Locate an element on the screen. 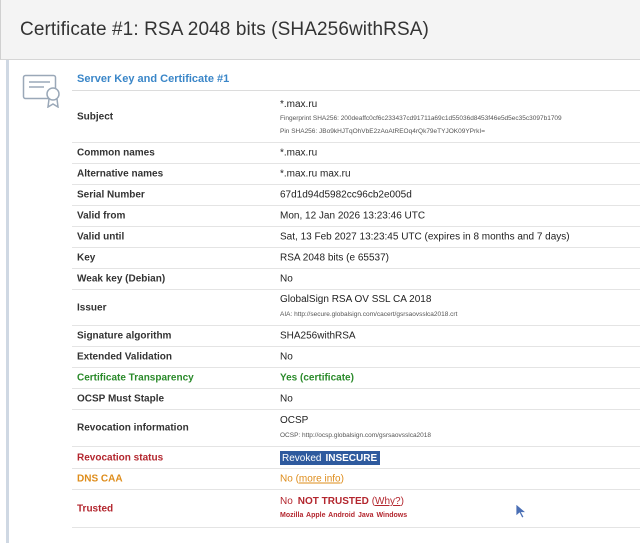 This screenshot has height=543, width=640. label-revocation-information: Revocation information is located at coordinates (133, 428).